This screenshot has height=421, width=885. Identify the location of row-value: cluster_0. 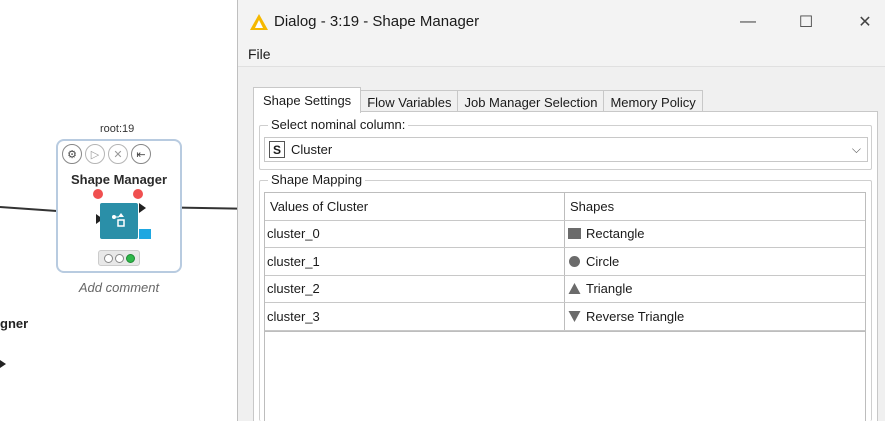
(415, 233).